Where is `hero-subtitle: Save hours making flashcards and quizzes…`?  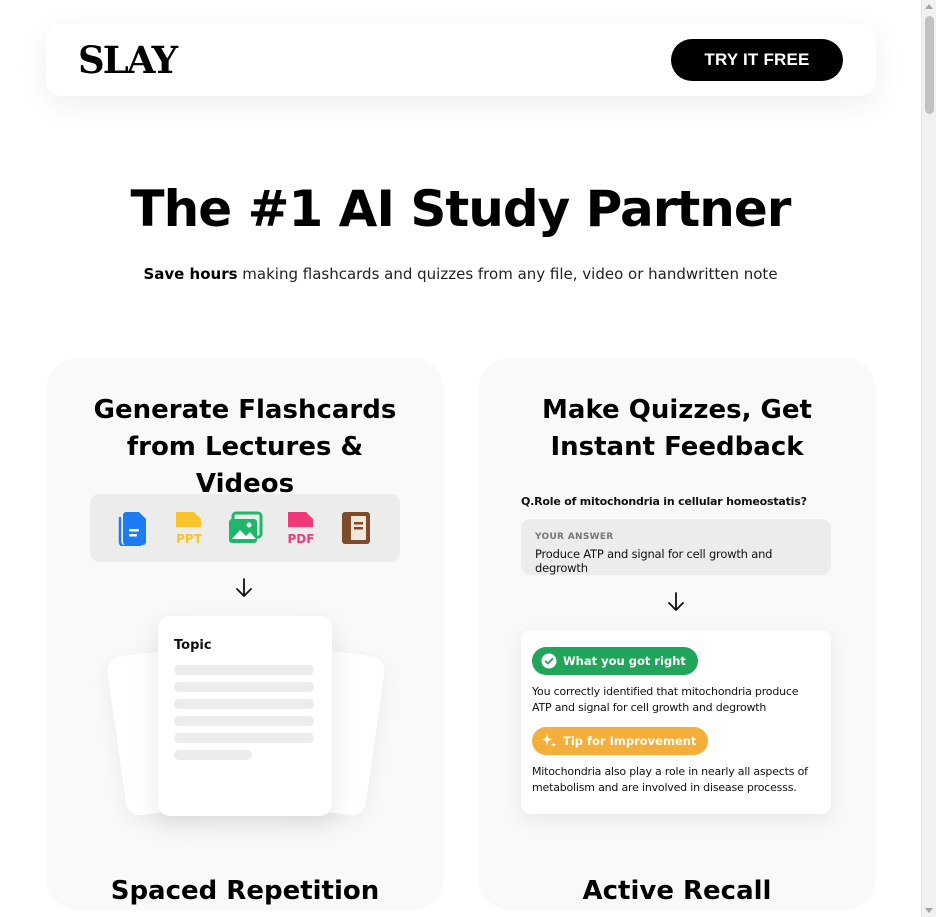
hero-subtitle: Save hours making flashcards and quizzes… is located at coordinates (460, 274).